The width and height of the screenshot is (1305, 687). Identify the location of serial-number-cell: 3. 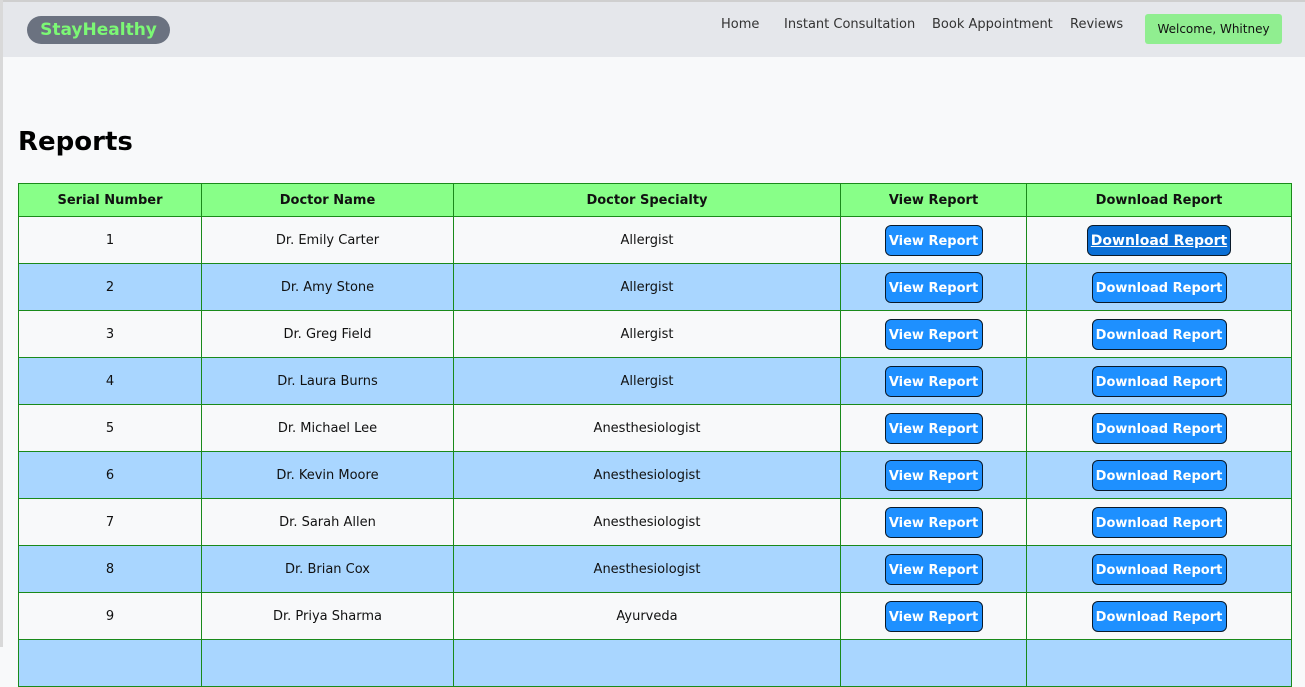
(110, 334).